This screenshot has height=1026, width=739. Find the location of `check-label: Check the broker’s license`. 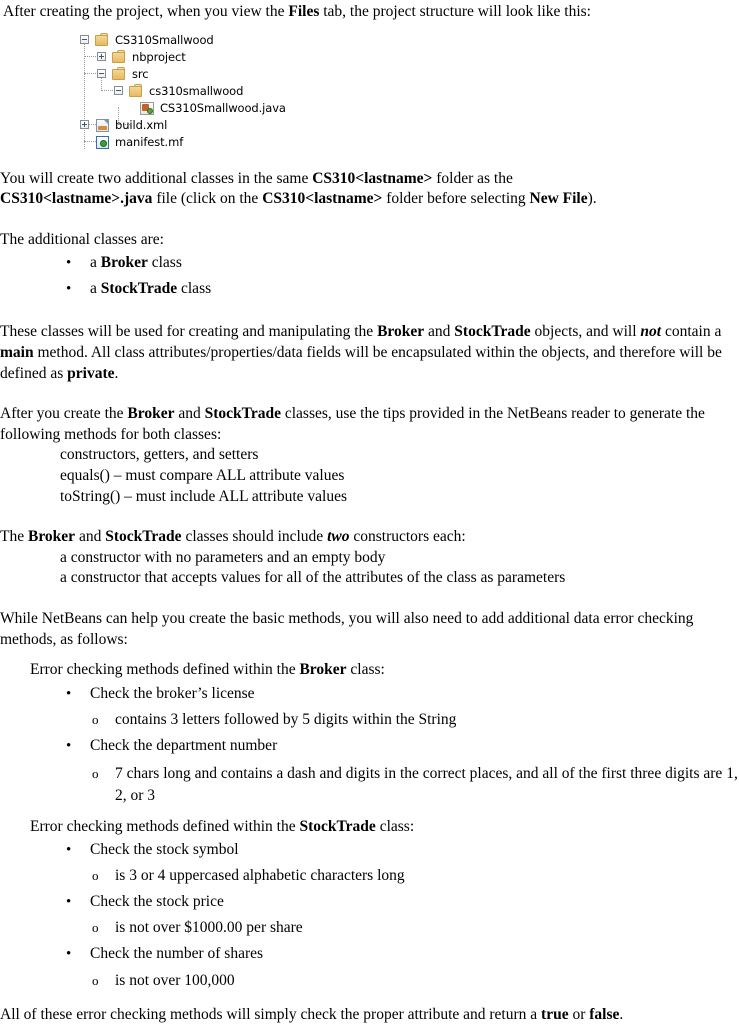

check-label: Check the broker’s license is located at coordinates (172, 693).